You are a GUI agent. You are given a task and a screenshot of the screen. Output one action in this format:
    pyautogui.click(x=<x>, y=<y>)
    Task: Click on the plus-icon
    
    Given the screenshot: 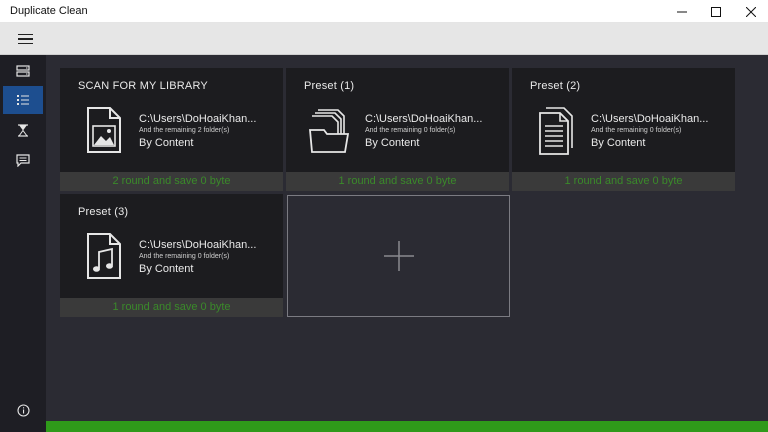 What is the action you would take?
    pyautogui.click(x=398, y=256)
    